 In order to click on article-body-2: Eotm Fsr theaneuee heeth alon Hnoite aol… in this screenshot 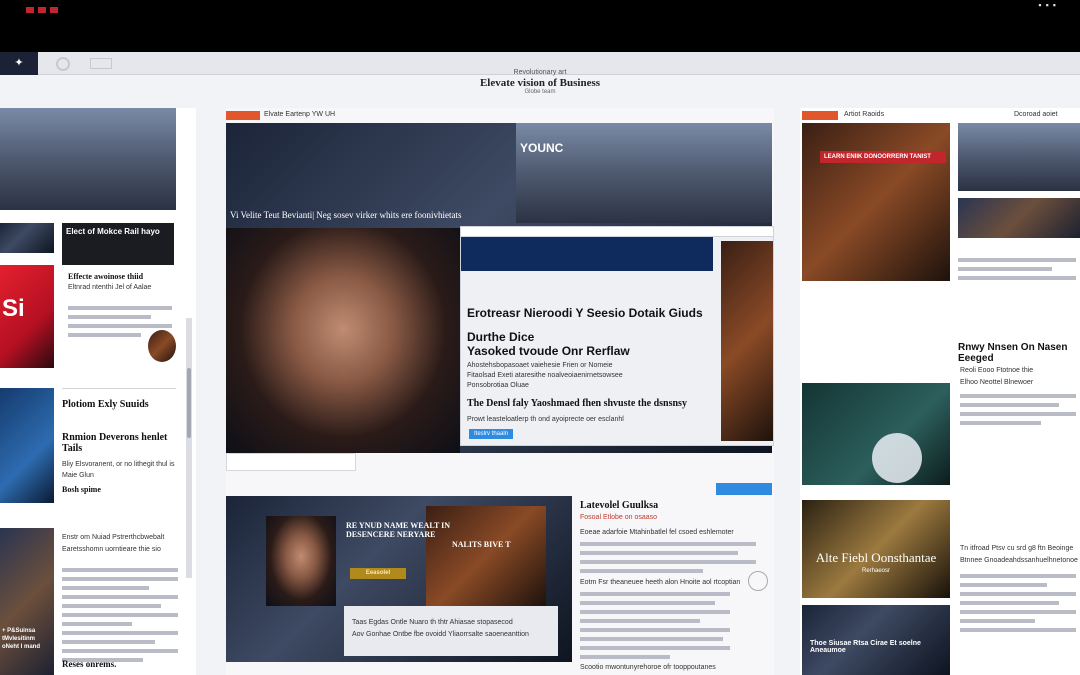, I will do `click(660, 582)`.